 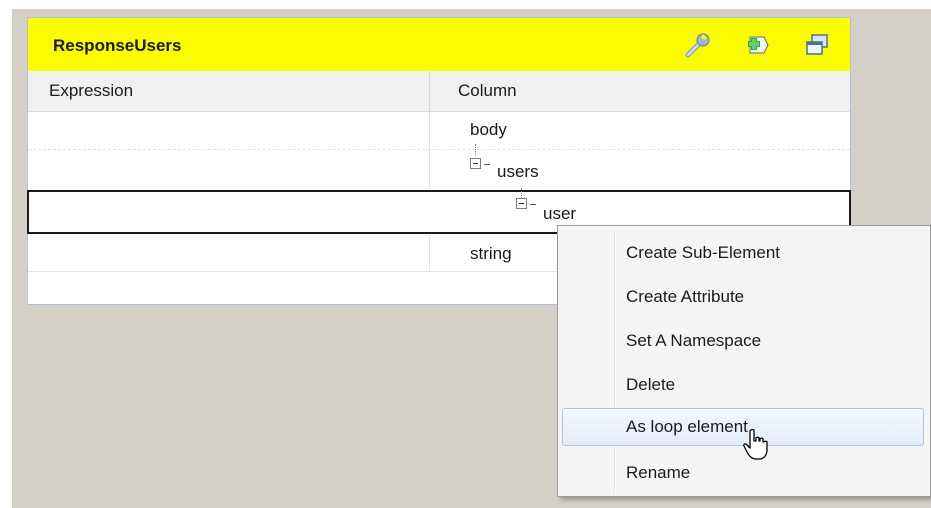 I want to click on node-label-users: users, so click(x=518, y=171).